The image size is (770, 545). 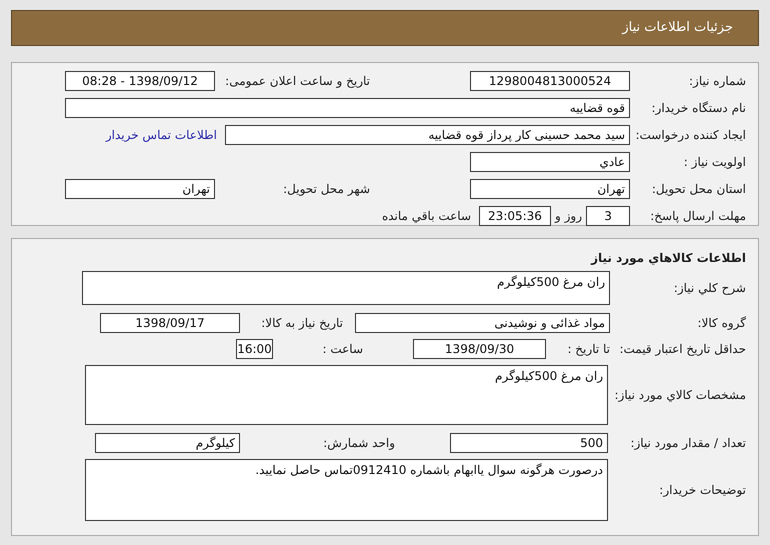 What do you see at coordinates (679, 395) in the screenshot?
I see `field-label: مشخصات کالاي مورد نياز:` at bounding box center [679, 395].